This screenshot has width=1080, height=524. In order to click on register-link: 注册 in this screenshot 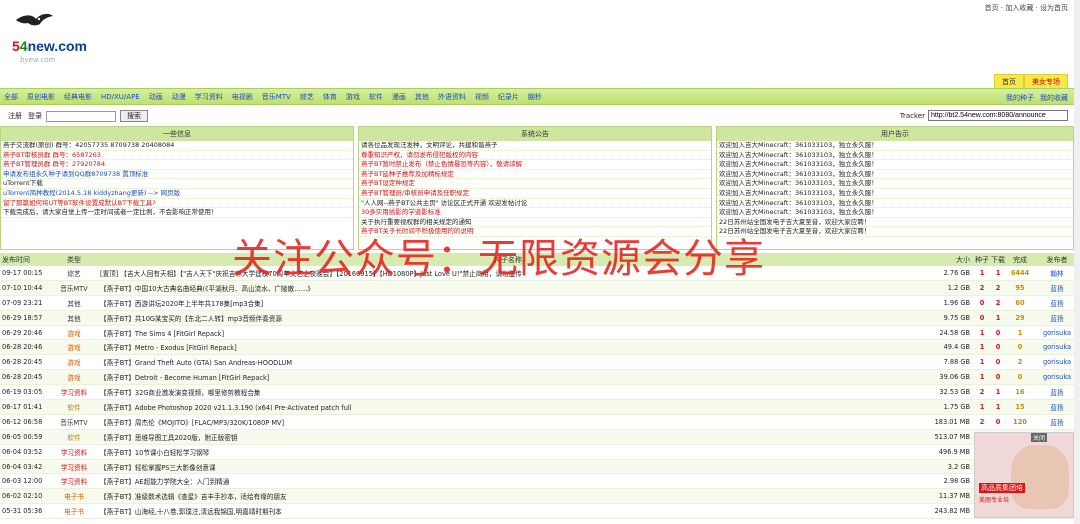, I will do `click(15, 116)`.